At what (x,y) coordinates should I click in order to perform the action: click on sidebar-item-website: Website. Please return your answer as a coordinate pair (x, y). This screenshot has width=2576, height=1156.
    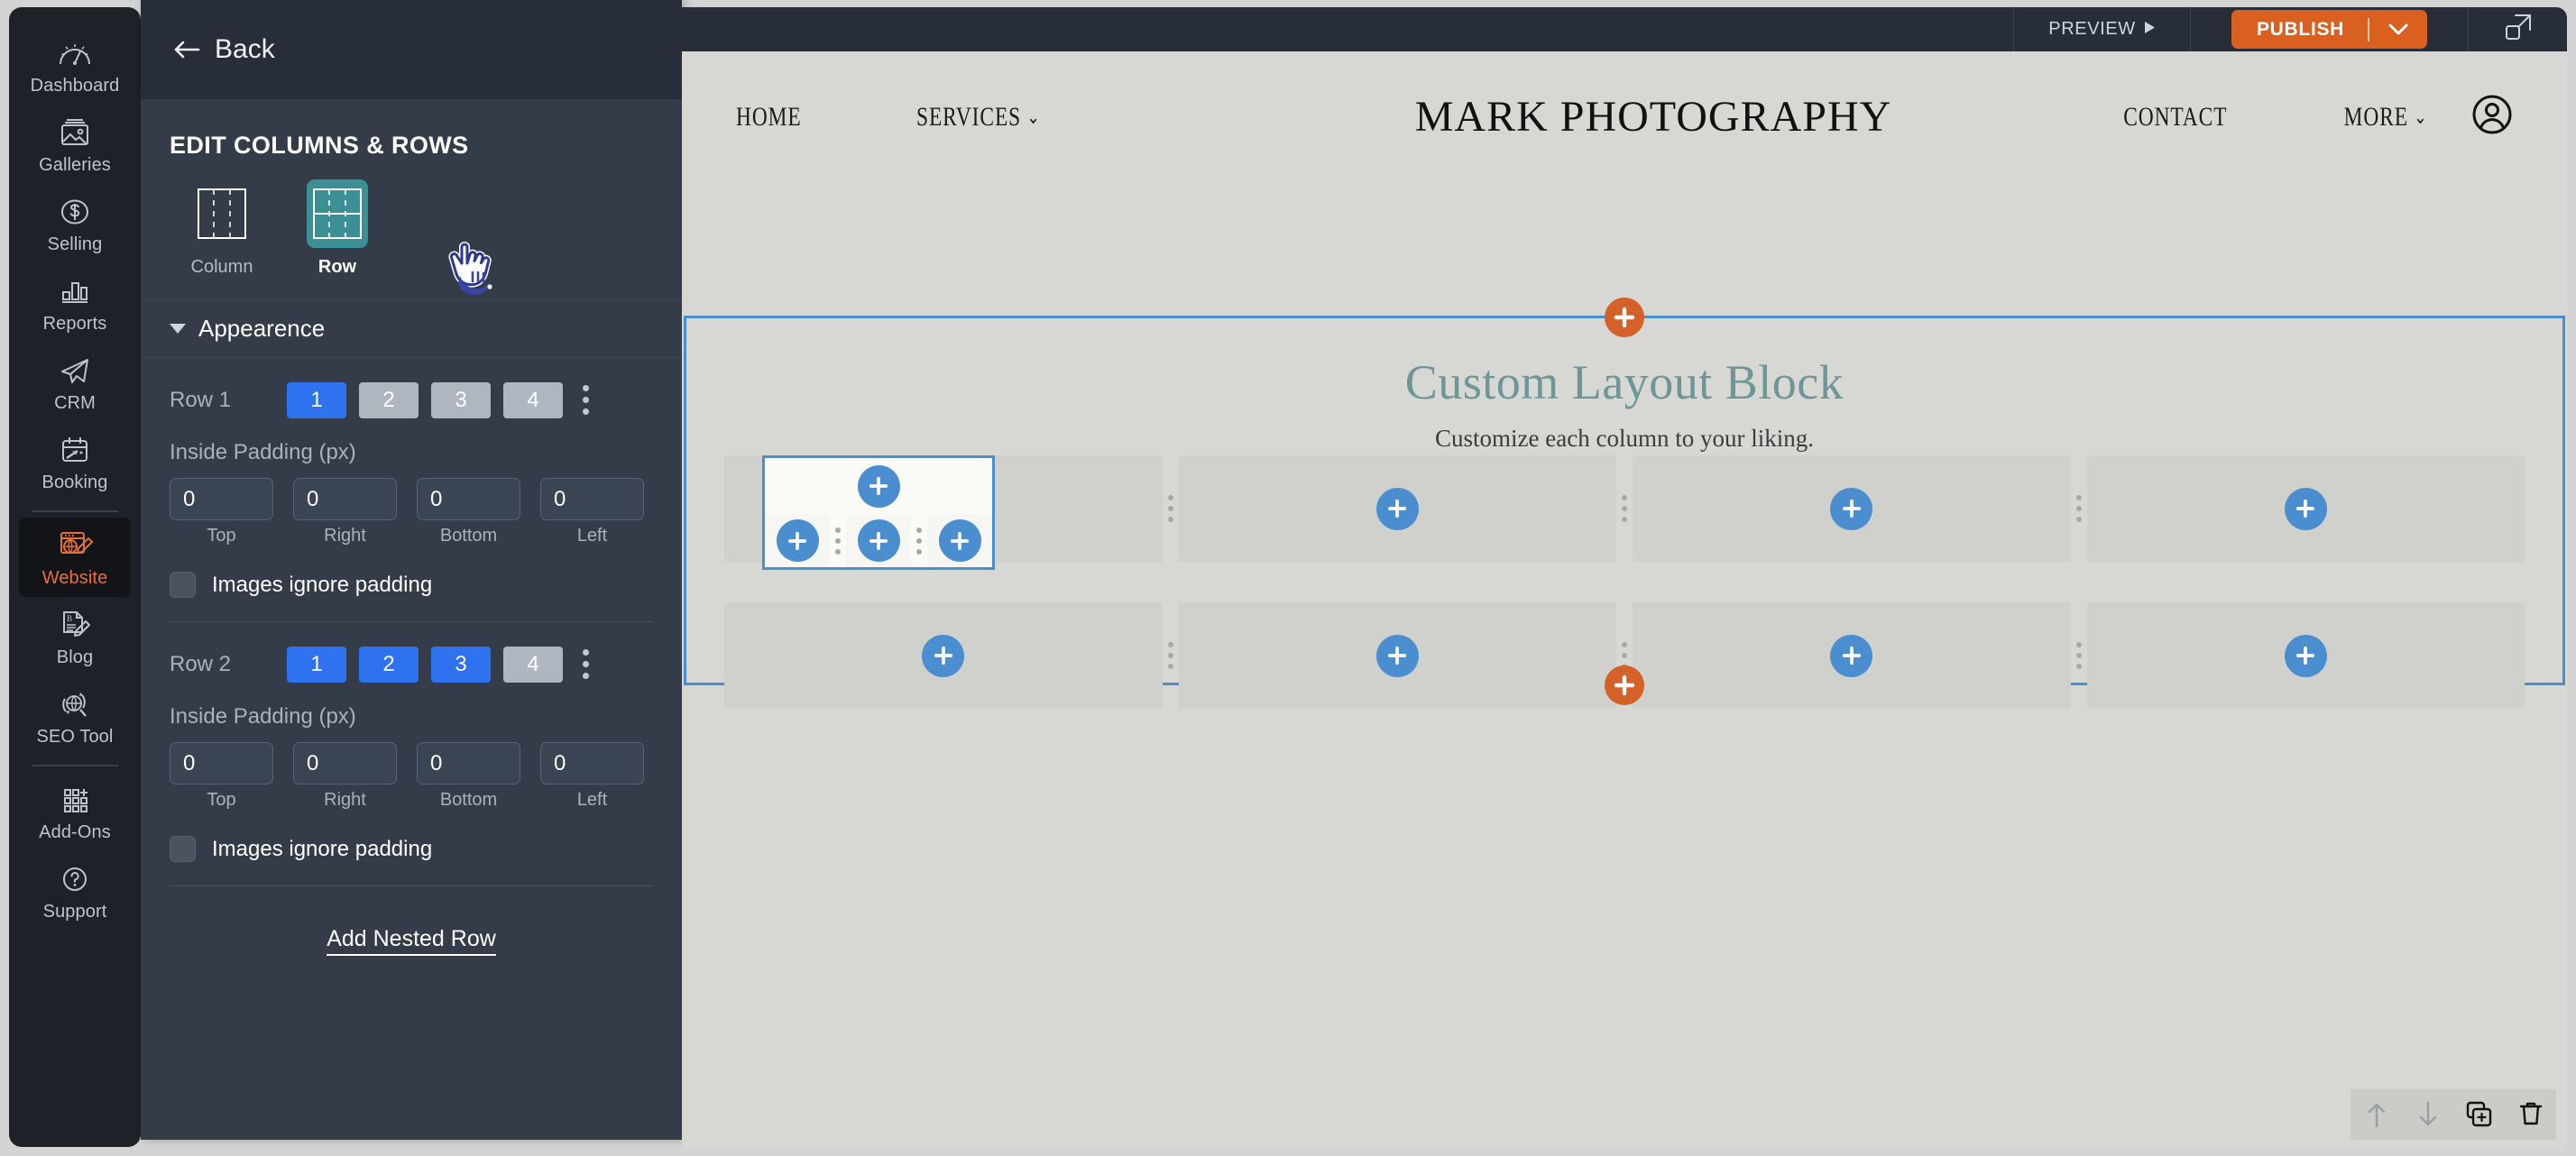
    Looking at the image, I should click on (75, 557).